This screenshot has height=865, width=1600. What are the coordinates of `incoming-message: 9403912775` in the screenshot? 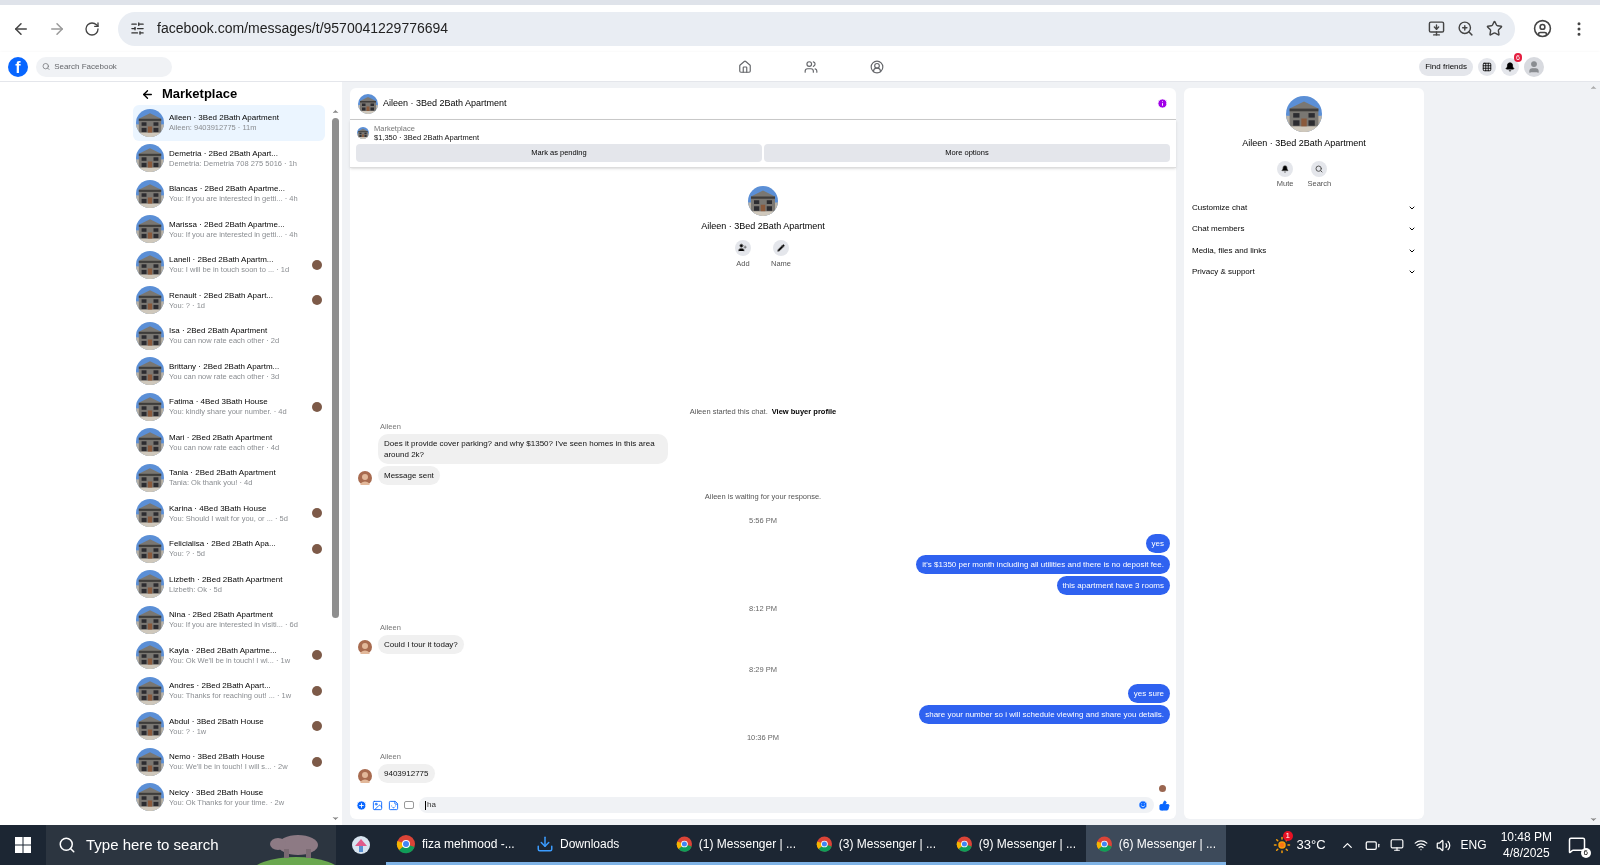 It's located at (406, 773).